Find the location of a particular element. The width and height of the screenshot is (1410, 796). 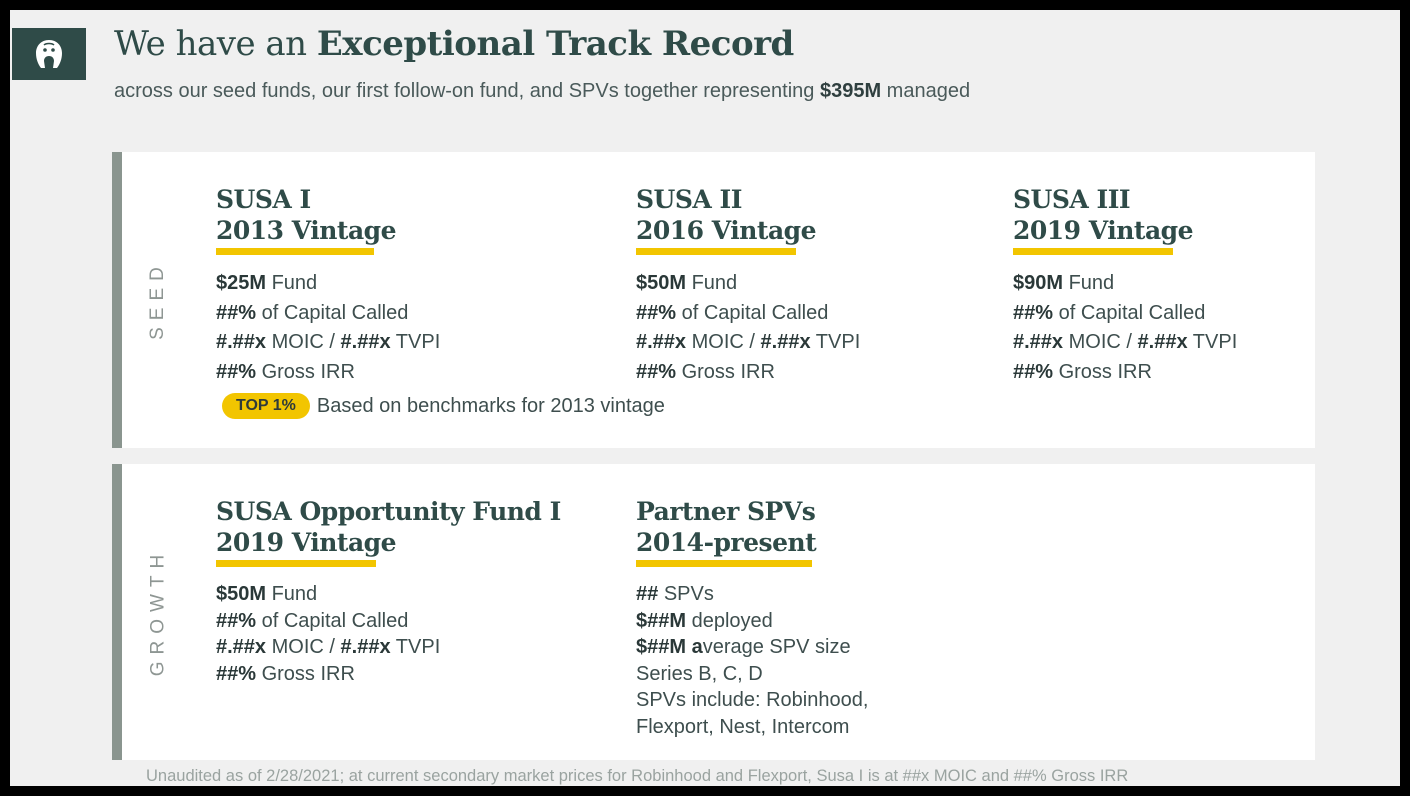

fund-name: SUSA I is located at coordinates (263, 199).